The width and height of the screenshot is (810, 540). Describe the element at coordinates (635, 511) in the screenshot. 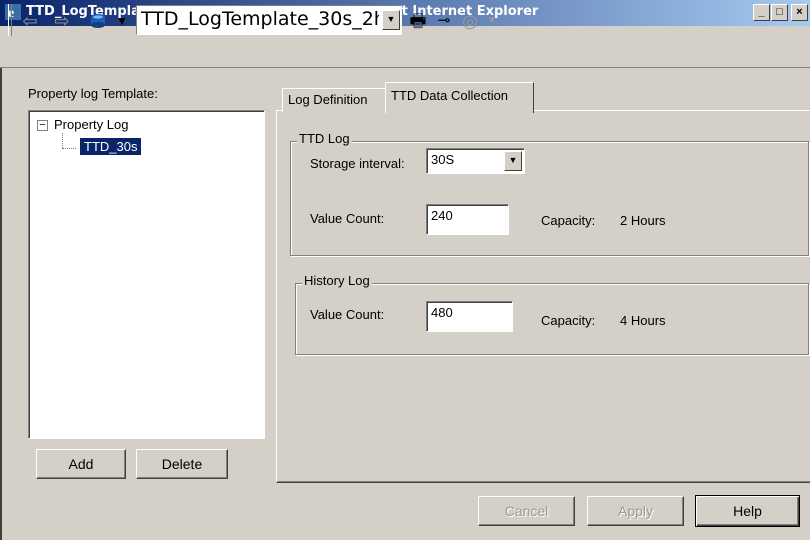

I see `apply-button: Apply` at that location.